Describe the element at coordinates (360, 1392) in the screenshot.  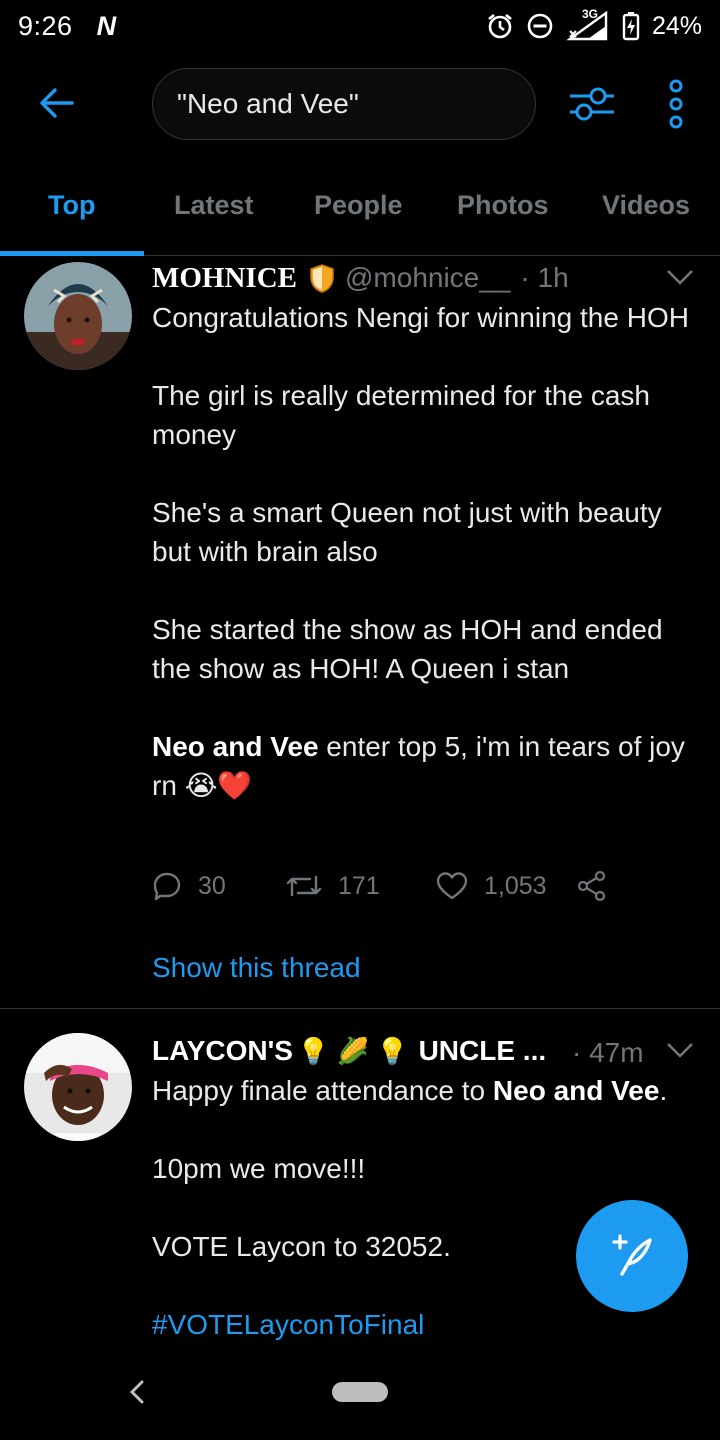
I see `nav-home-pill` at that location.